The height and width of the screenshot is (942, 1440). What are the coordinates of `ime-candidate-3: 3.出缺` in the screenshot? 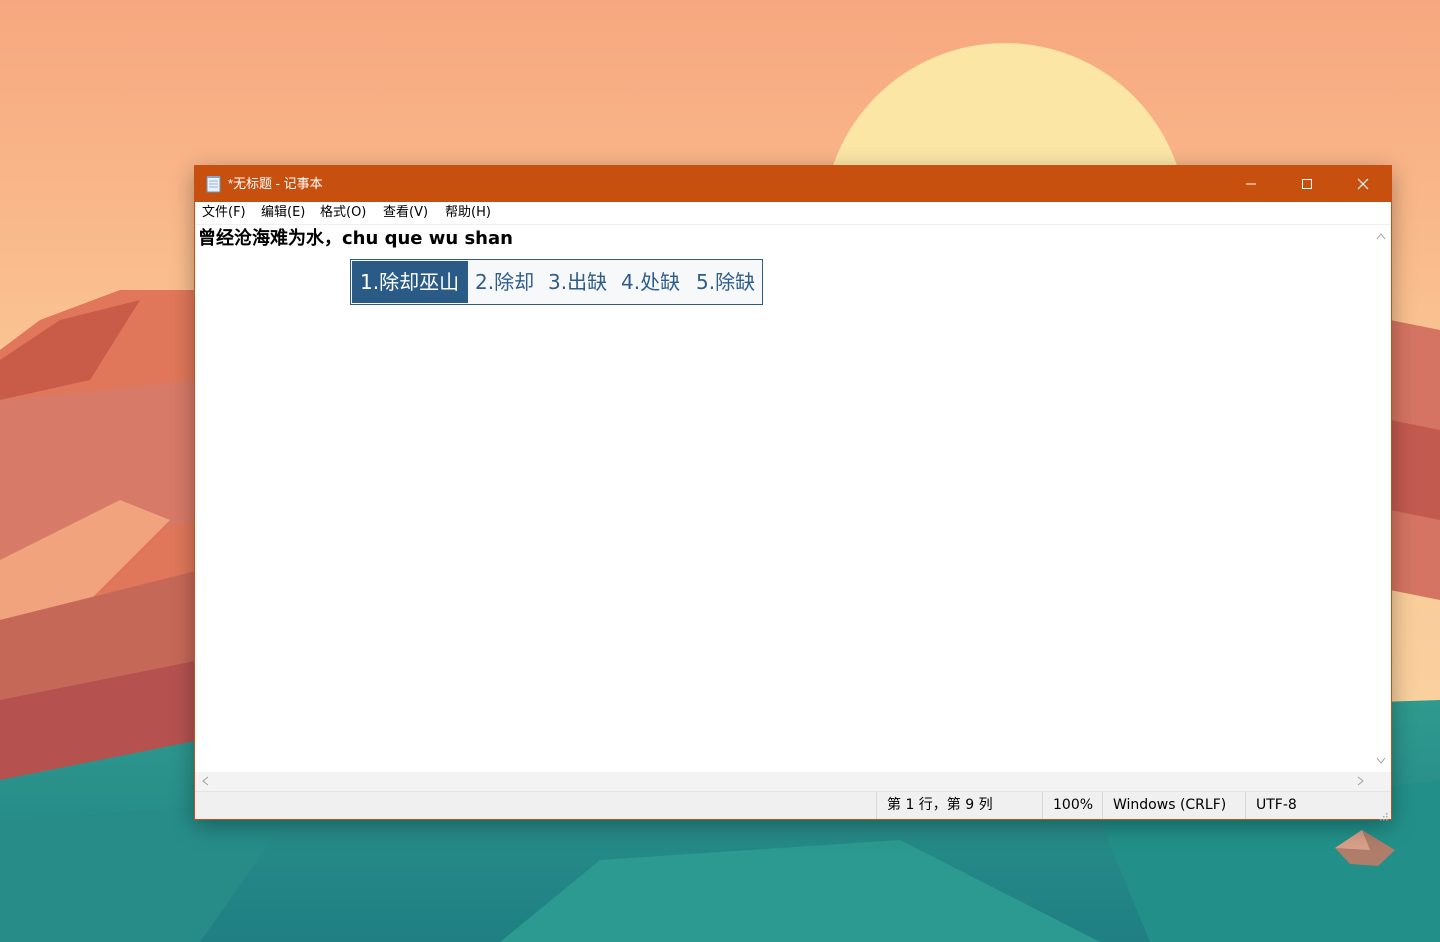 It's located at (577, 282).